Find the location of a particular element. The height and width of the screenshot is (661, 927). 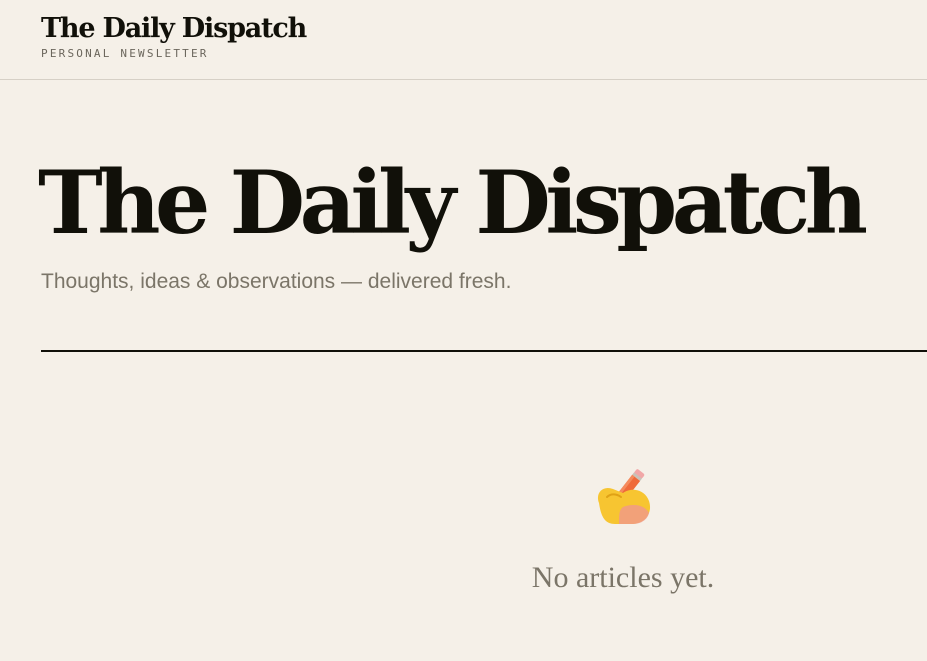

brand-title: The Daily Dispatch is located at coordinates (174, 29).